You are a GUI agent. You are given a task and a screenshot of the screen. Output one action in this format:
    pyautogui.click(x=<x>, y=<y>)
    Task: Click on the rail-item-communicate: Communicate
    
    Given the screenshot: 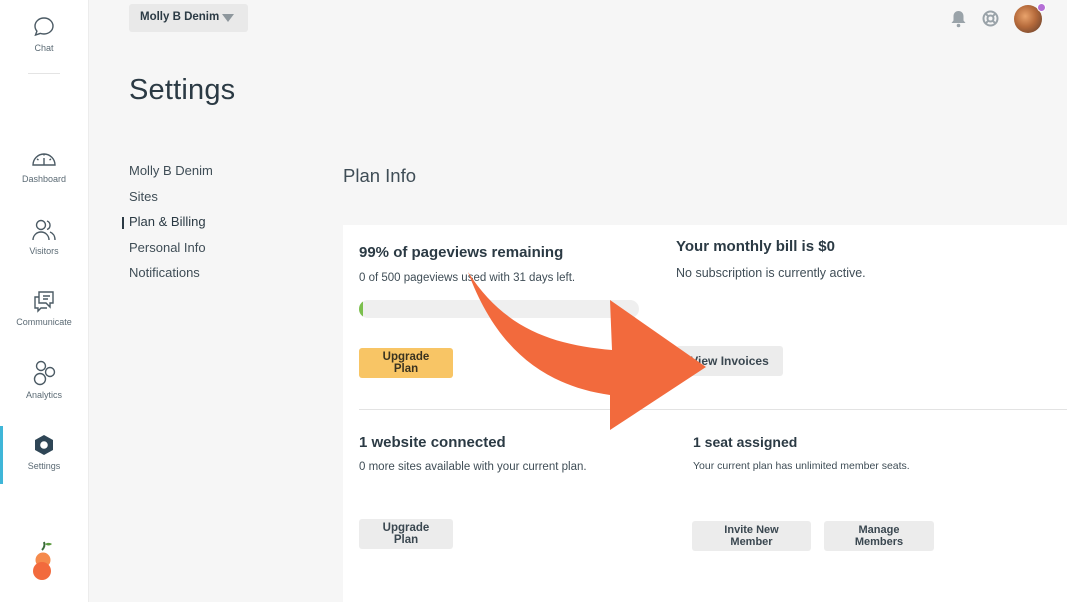 What is the action you would take?
    pyautogui.click(x=44, y=308)
    